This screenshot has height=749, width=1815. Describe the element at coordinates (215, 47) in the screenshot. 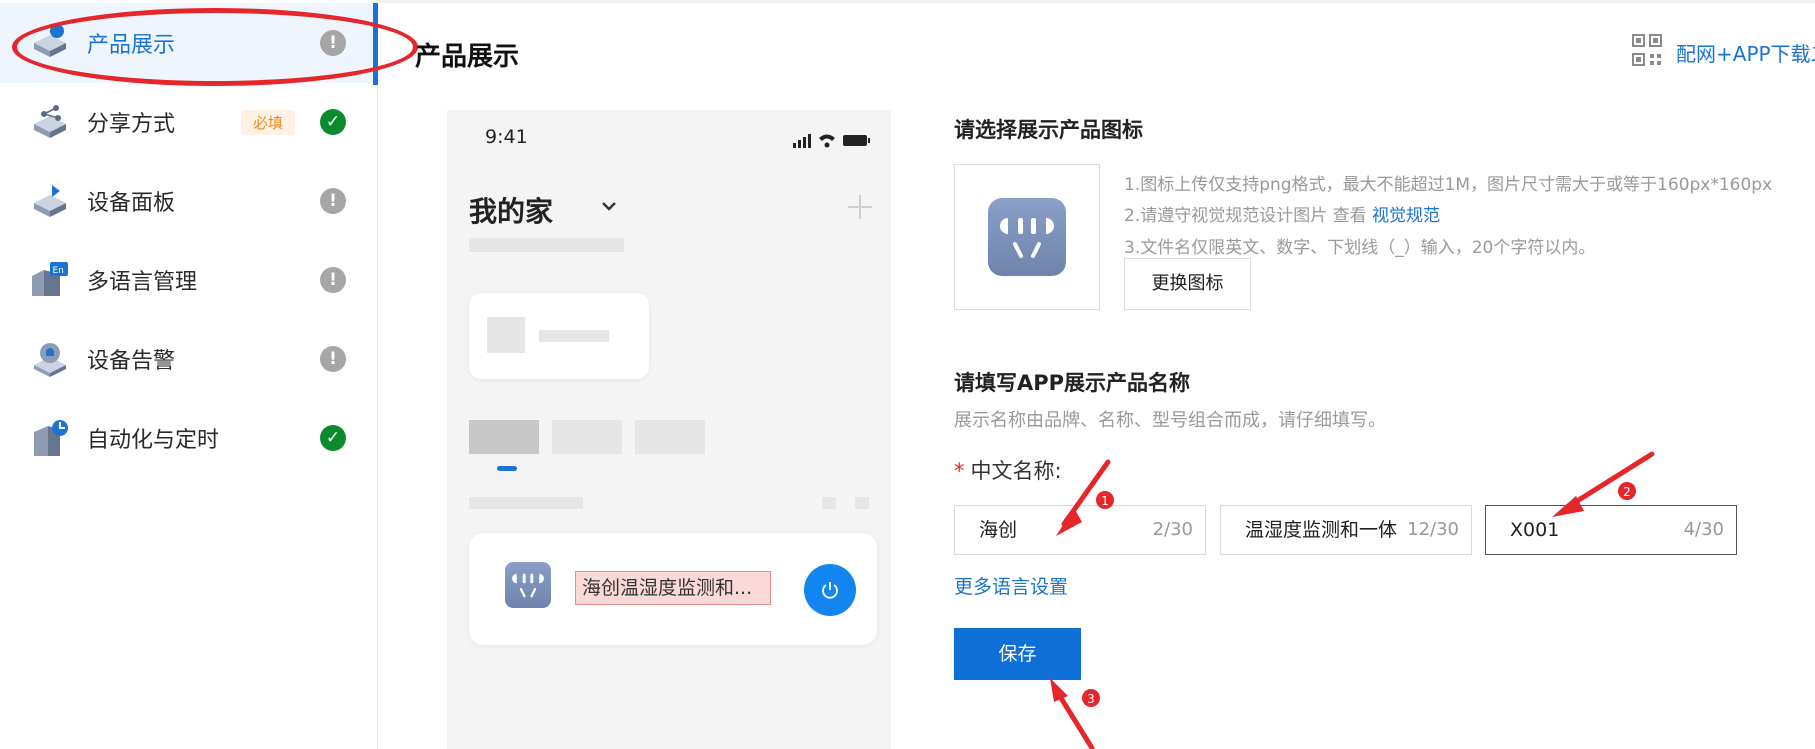

I see `annotation-ellipse` at that location.